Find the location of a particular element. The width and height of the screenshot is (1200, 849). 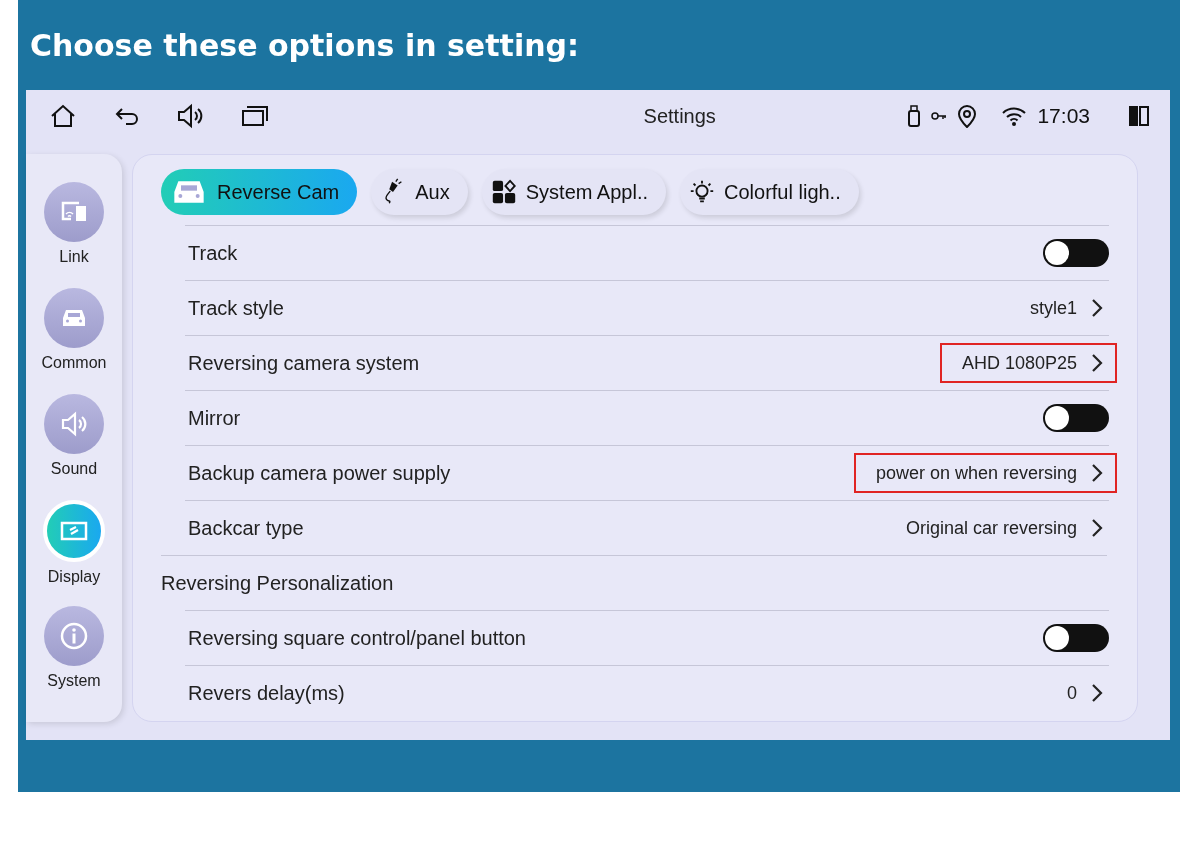

key-icon is located at coordinates (939, 116).